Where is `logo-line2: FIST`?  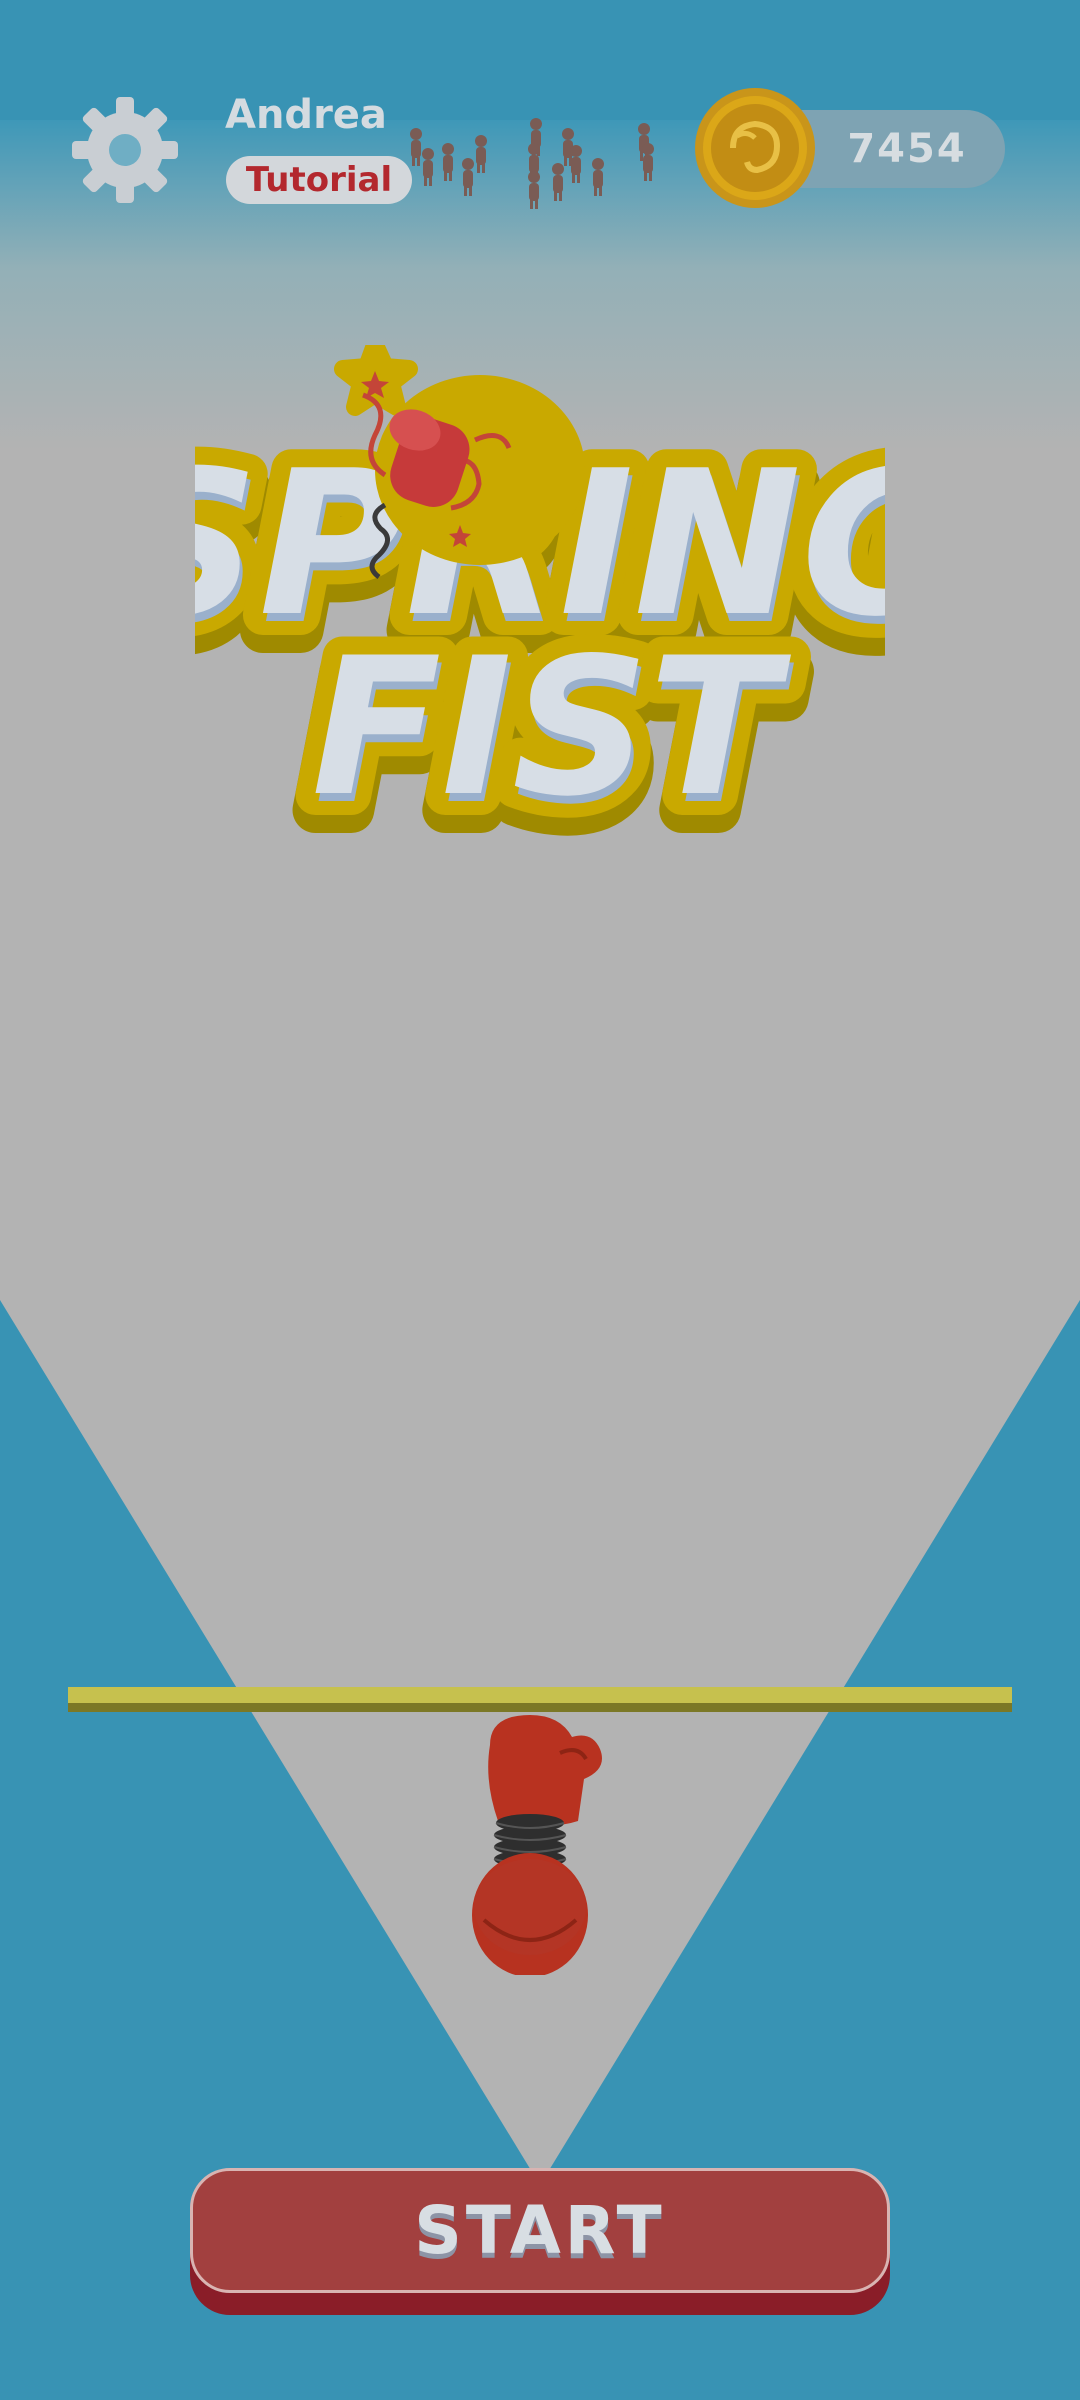
logo-line2: FIST is located at coordinates (552, 727).